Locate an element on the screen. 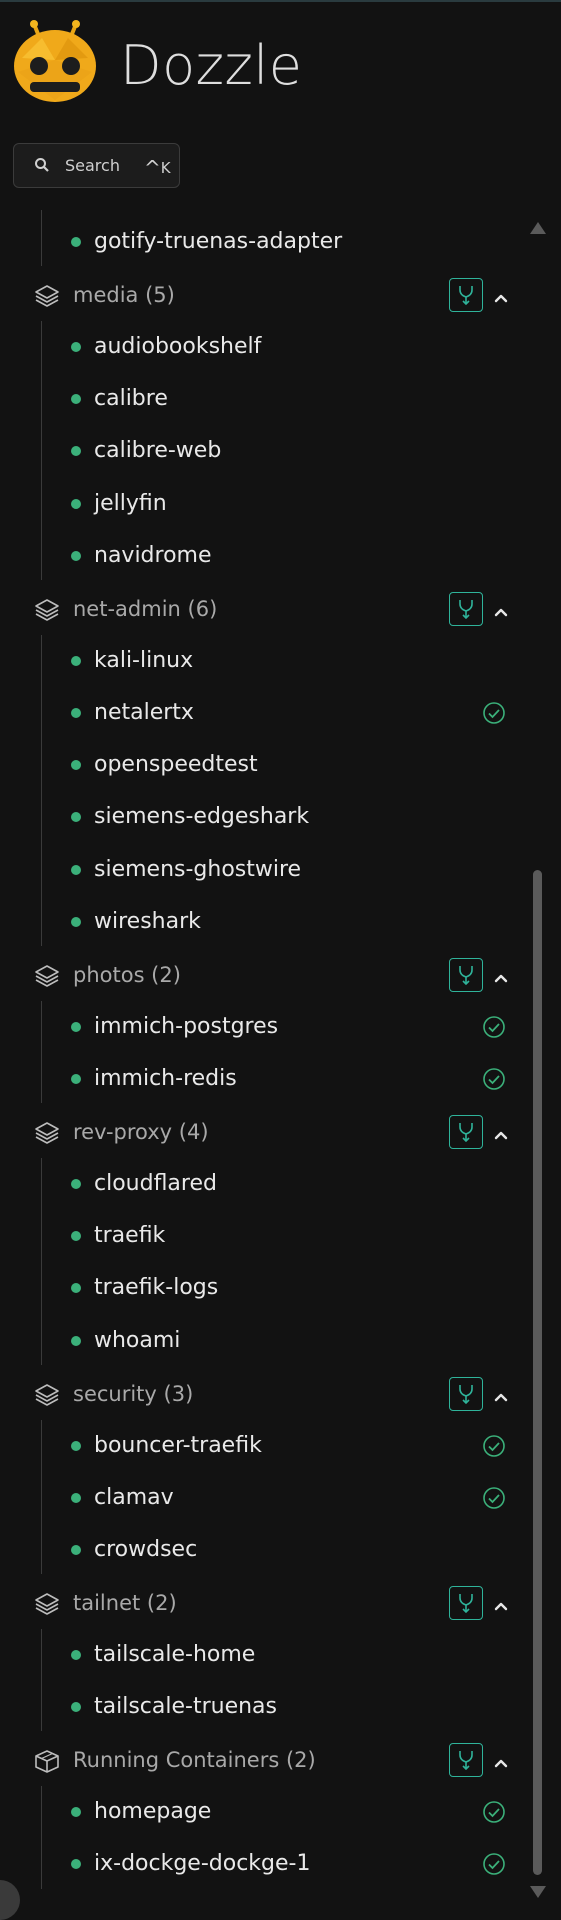  container-item: kali-linux is located at coordinates (260, 661).